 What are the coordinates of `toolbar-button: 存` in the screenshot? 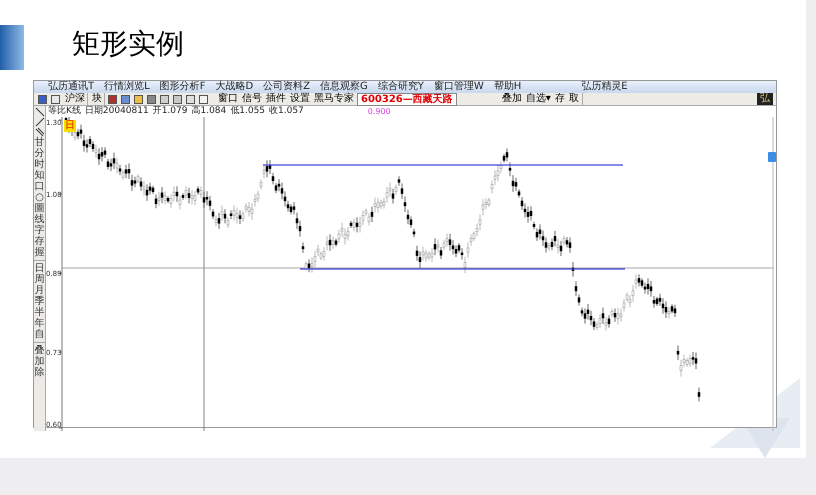 It's located at (560, 99).